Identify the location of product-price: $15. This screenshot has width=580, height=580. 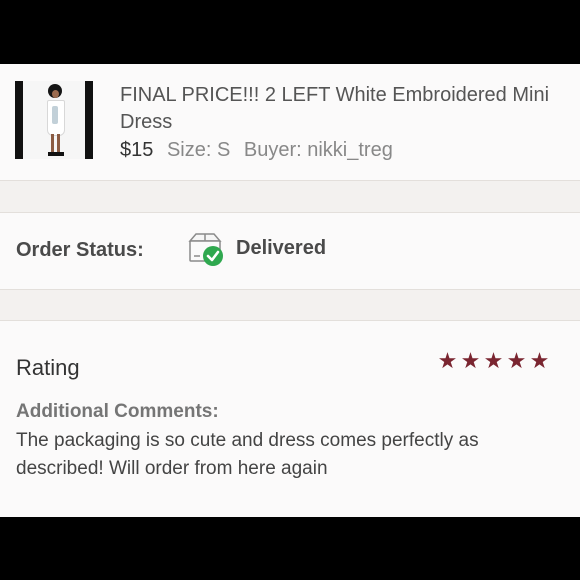
(137, 150).